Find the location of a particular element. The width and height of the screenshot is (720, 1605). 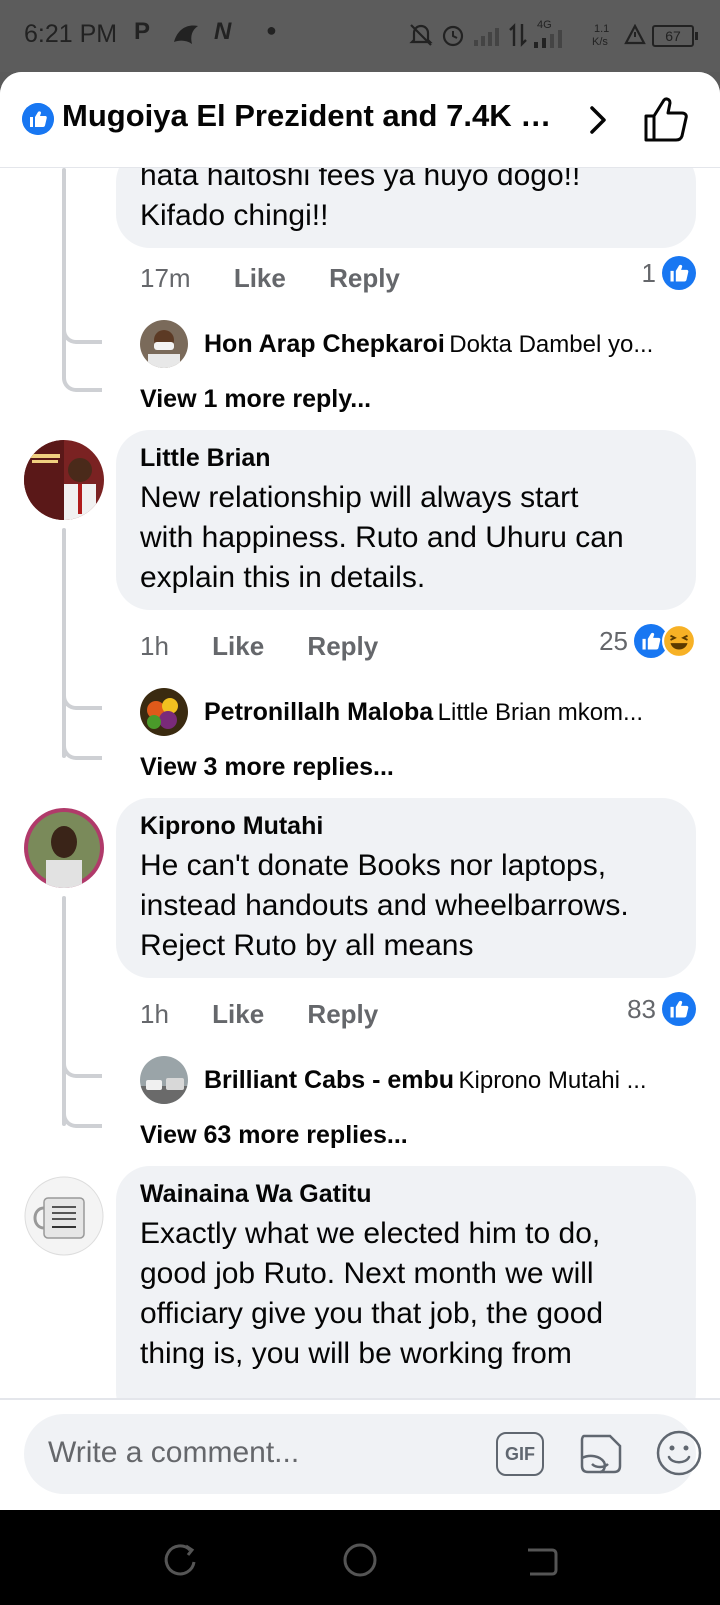

system-nav-bar is located at coordinates (360, 1557).